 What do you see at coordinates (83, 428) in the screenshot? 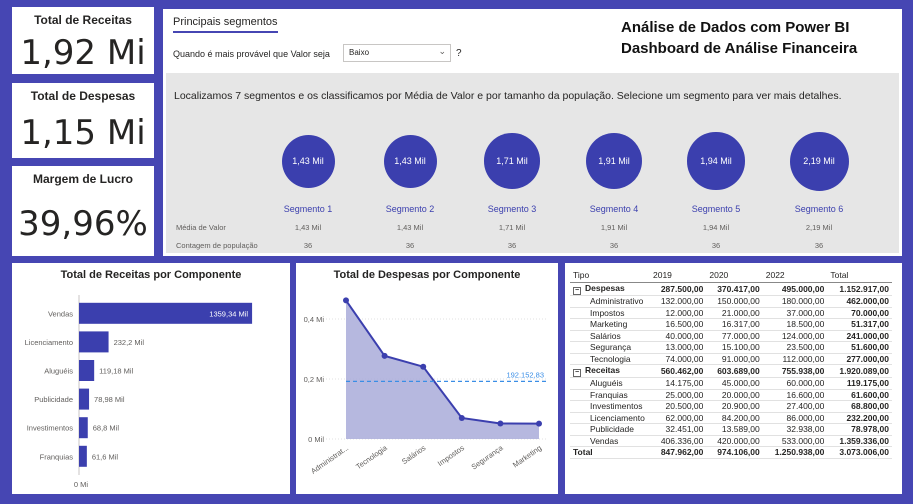
I see `bar-investimentos` at bounding box center [83, 428].